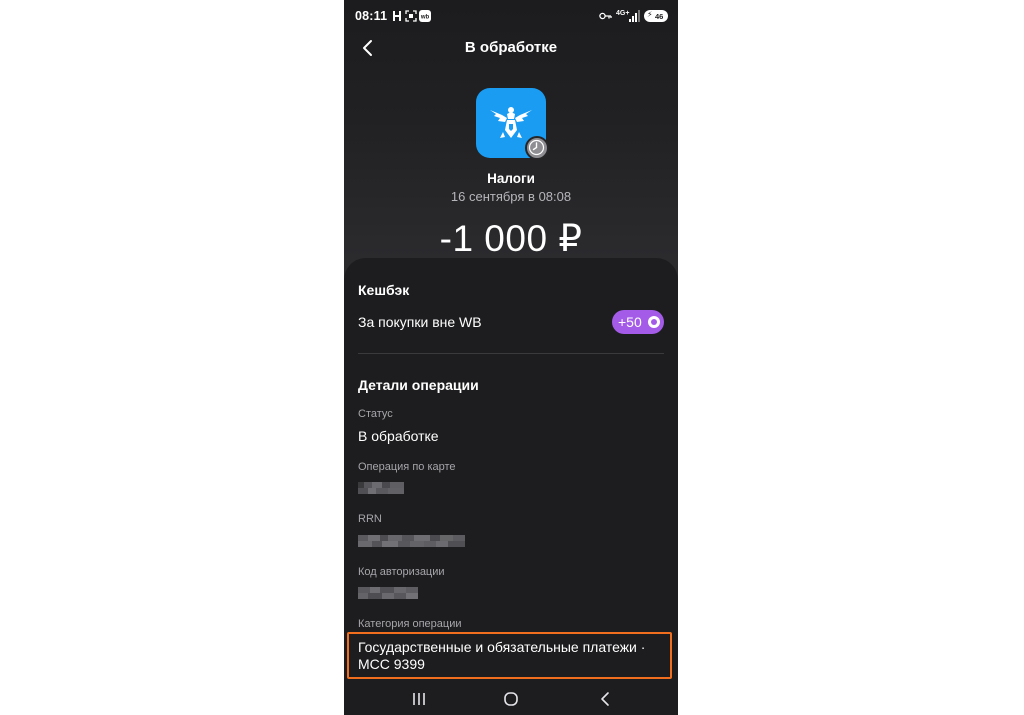  Describe the element at coordinates (407, 467) in the screenshot. I see `card-label: Операция по карте` at that location.